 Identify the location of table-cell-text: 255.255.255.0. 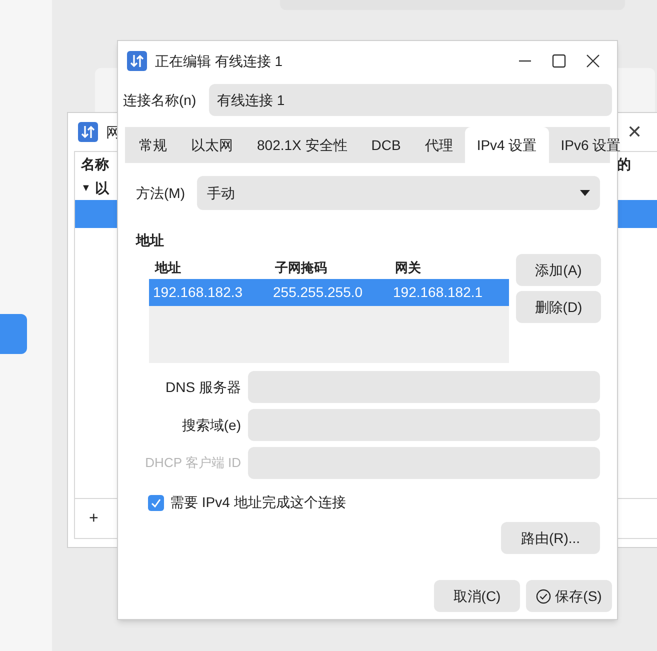
(318, 292).